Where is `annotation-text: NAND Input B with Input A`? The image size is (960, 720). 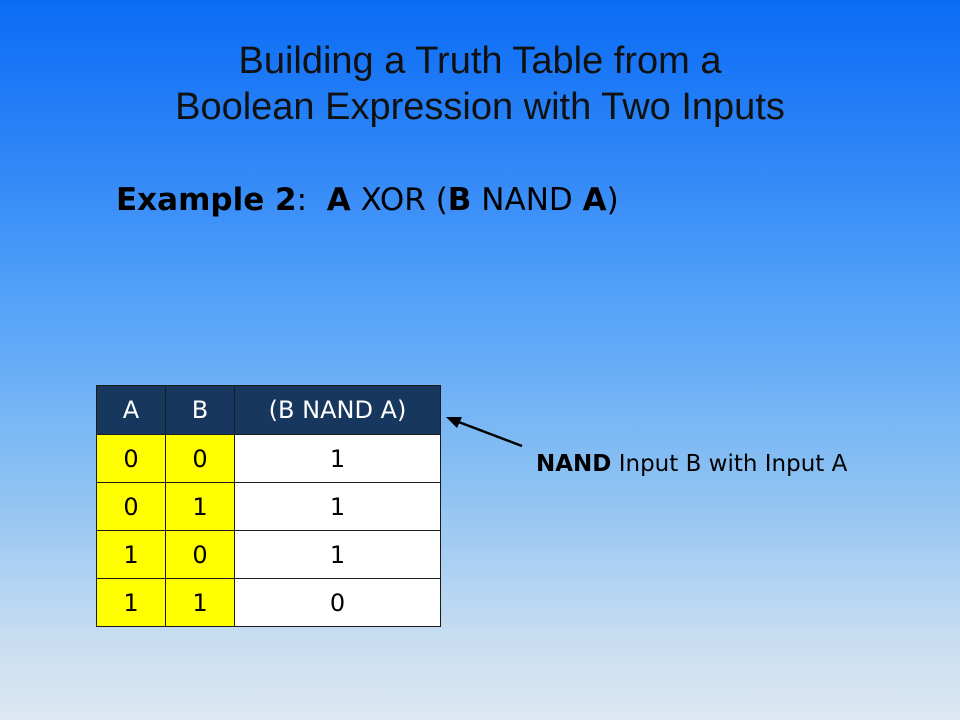 annotation-text: NAND Input B with Input A is located at coordinates (691, 464).